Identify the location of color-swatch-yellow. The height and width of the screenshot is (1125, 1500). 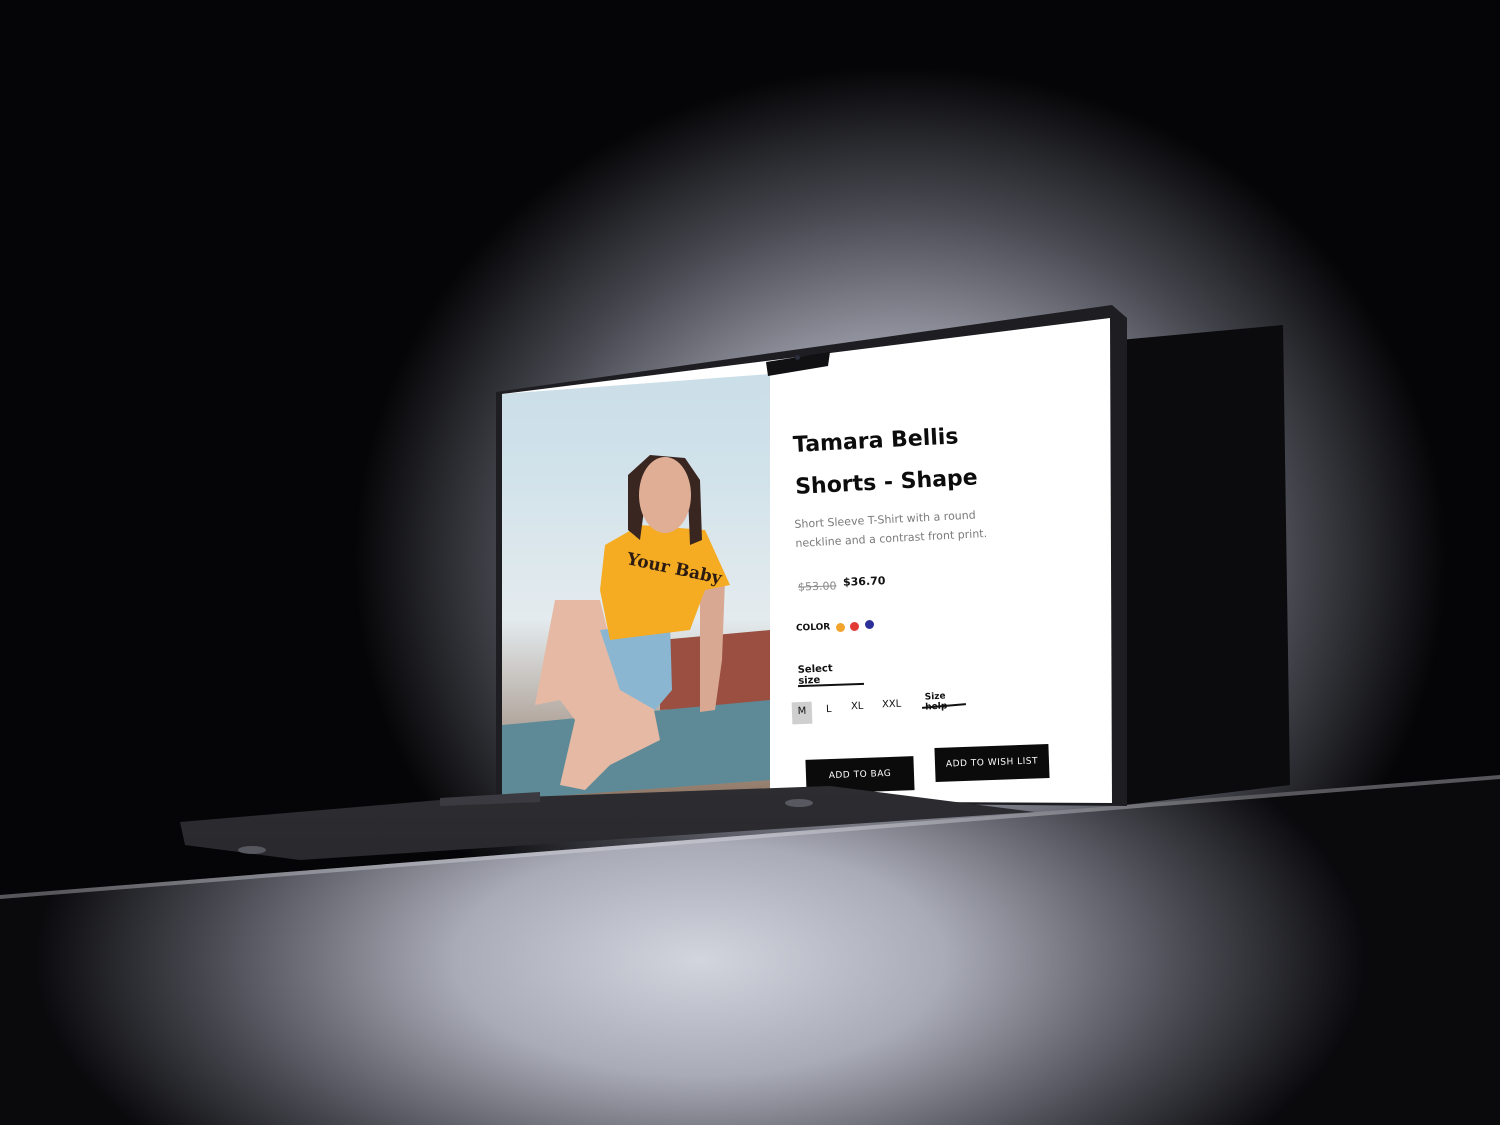
(840, 627).